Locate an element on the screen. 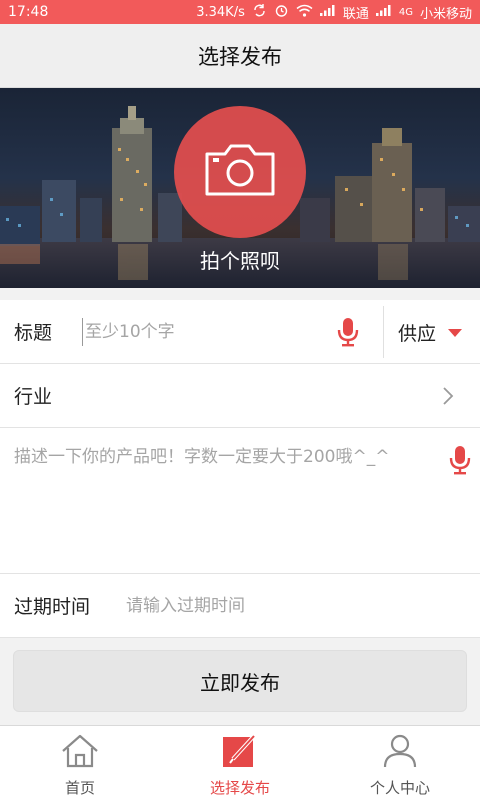 The image size is (480, 800). network-type: 4G is located at coordinates (405, 12).